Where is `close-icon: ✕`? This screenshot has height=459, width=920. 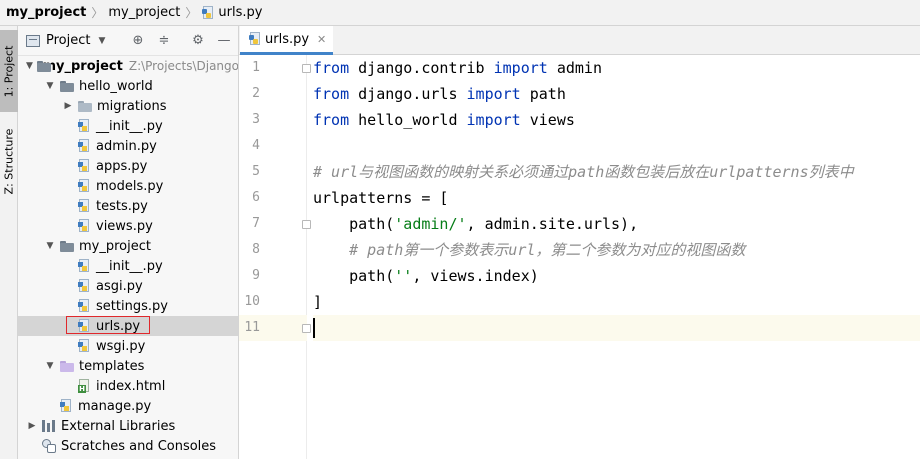
close-icon: ✕ is located at coordinates (321, 39).